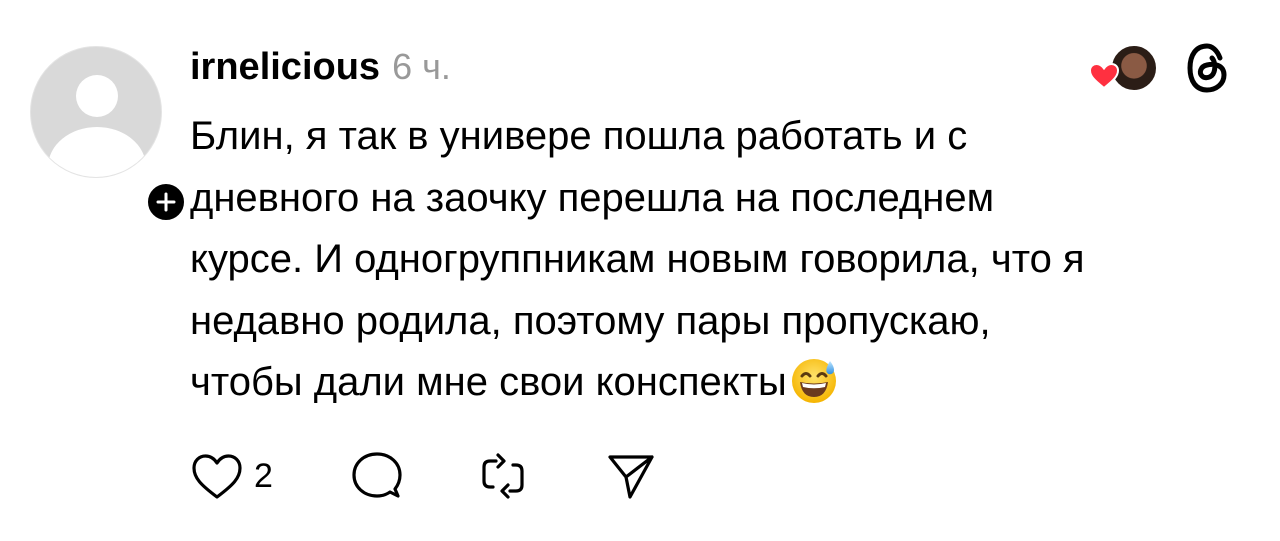 The image size is (1280, 541). What do you see at coordinates (96, 112) in the screenshot?
I see `default-avatar-icon` at bounding box center [96, 112].